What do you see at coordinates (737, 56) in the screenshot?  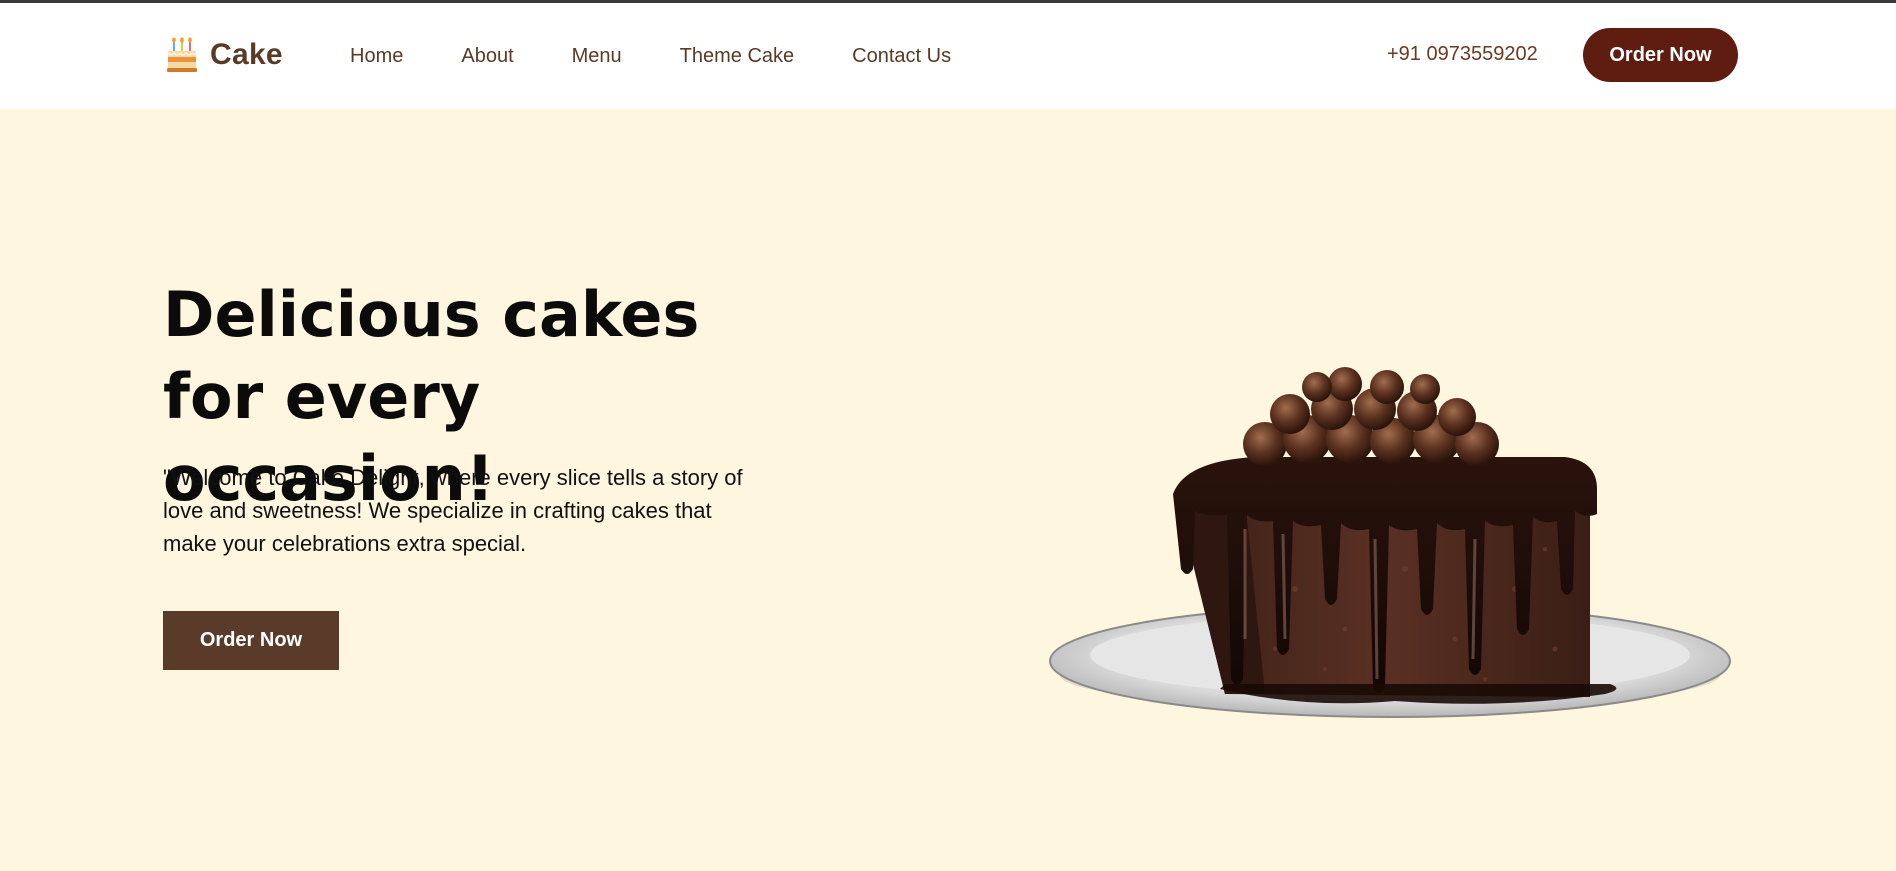 I see `nav-theme-cake: Theme Cake` at bounding box center [737, 56].